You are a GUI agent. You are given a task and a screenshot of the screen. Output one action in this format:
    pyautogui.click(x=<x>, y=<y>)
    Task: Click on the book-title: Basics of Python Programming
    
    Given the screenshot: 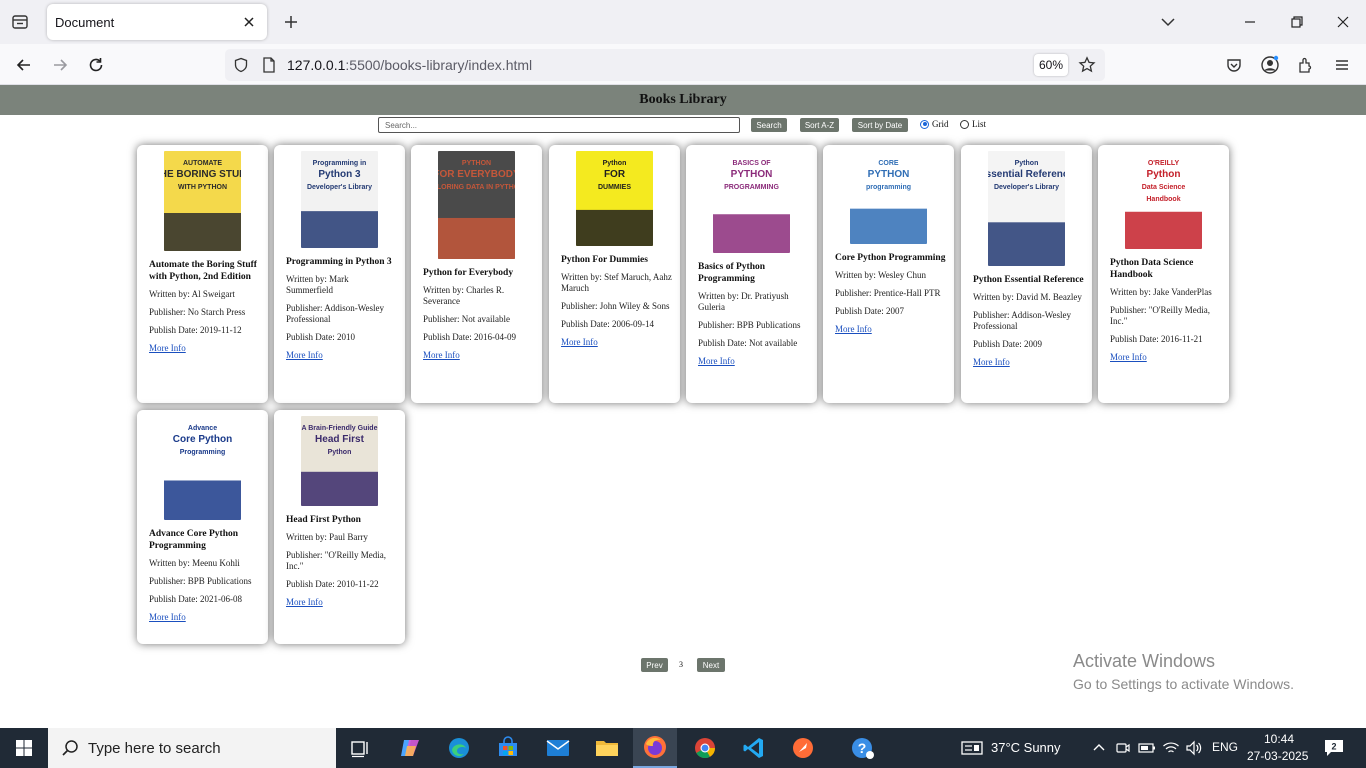 What is the action you would take?
    pyautogui.click(x=732, y=273)
    